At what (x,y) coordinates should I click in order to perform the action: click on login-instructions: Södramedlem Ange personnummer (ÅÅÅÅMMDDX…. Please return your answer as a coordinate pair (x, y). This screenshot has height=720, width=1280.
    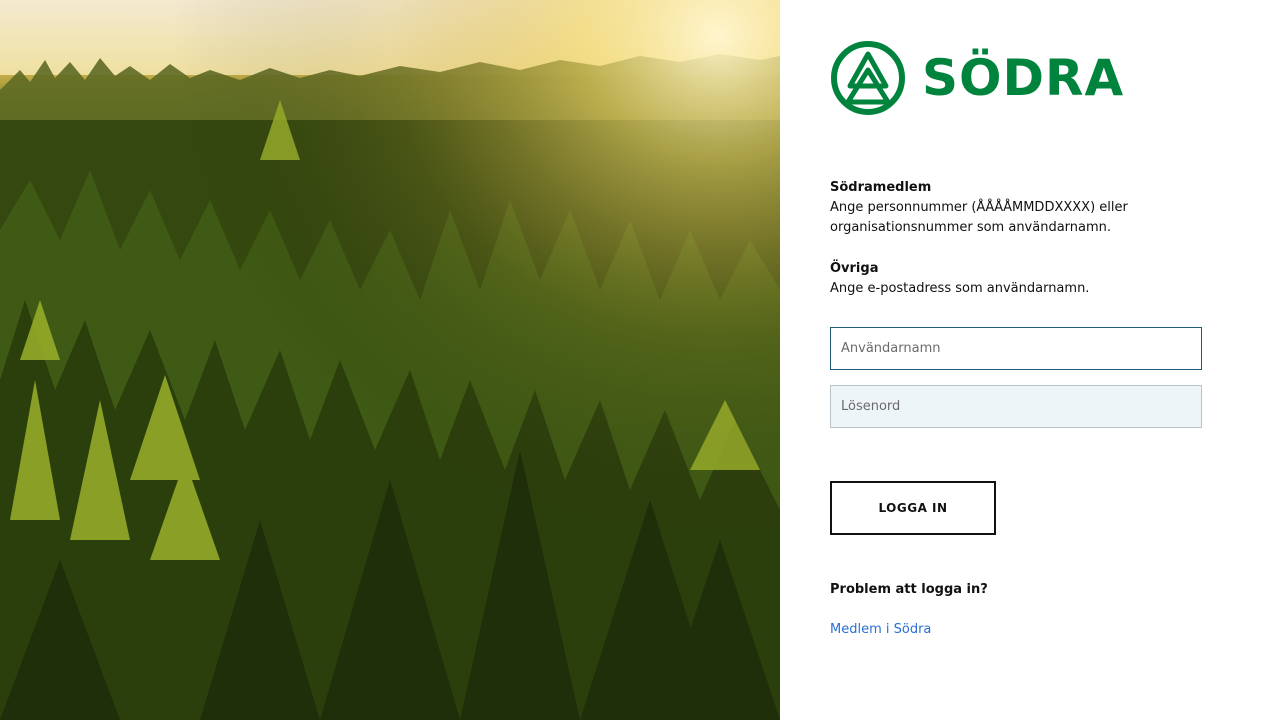
    Looking at the image, I should click on (1020, 238).